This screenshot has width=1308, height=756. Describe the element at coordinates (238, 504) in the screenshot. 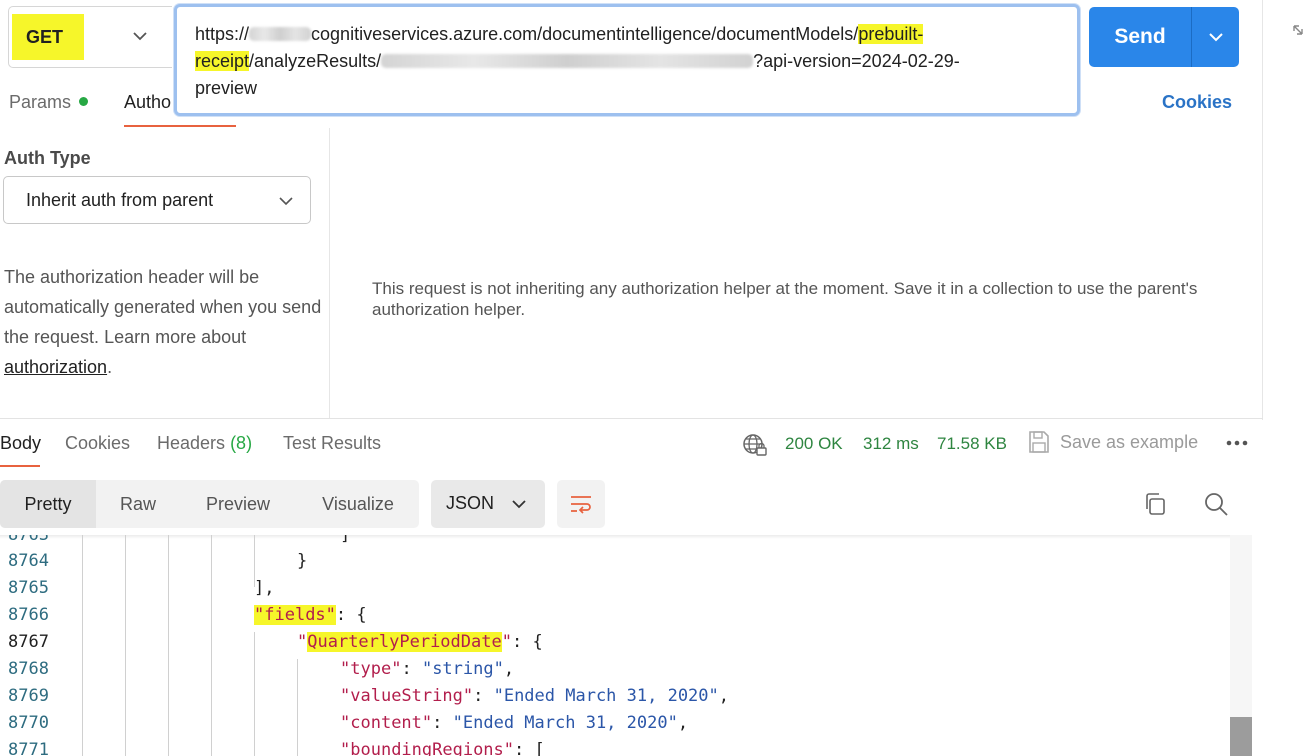

I see `preview-button: Preview` at that location.